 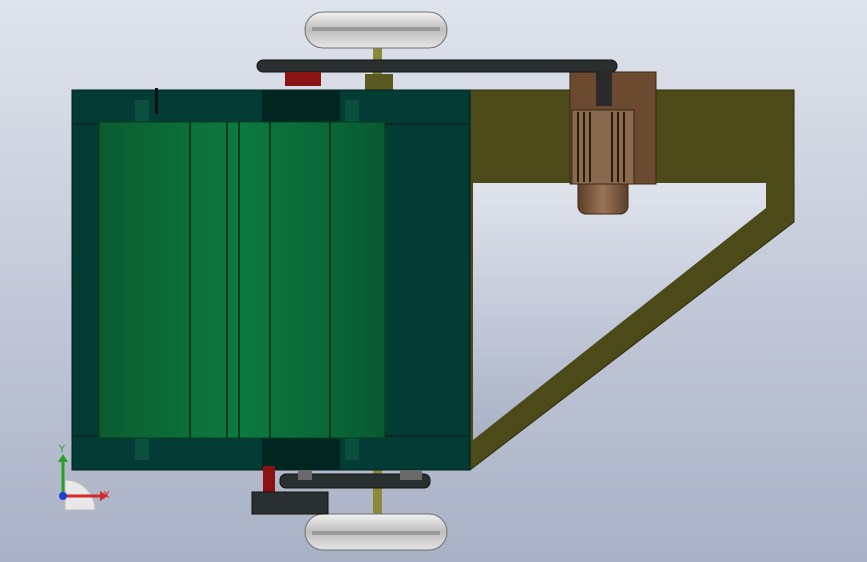 I want to click on top-rail-block-right, so click(x=352, y=111).